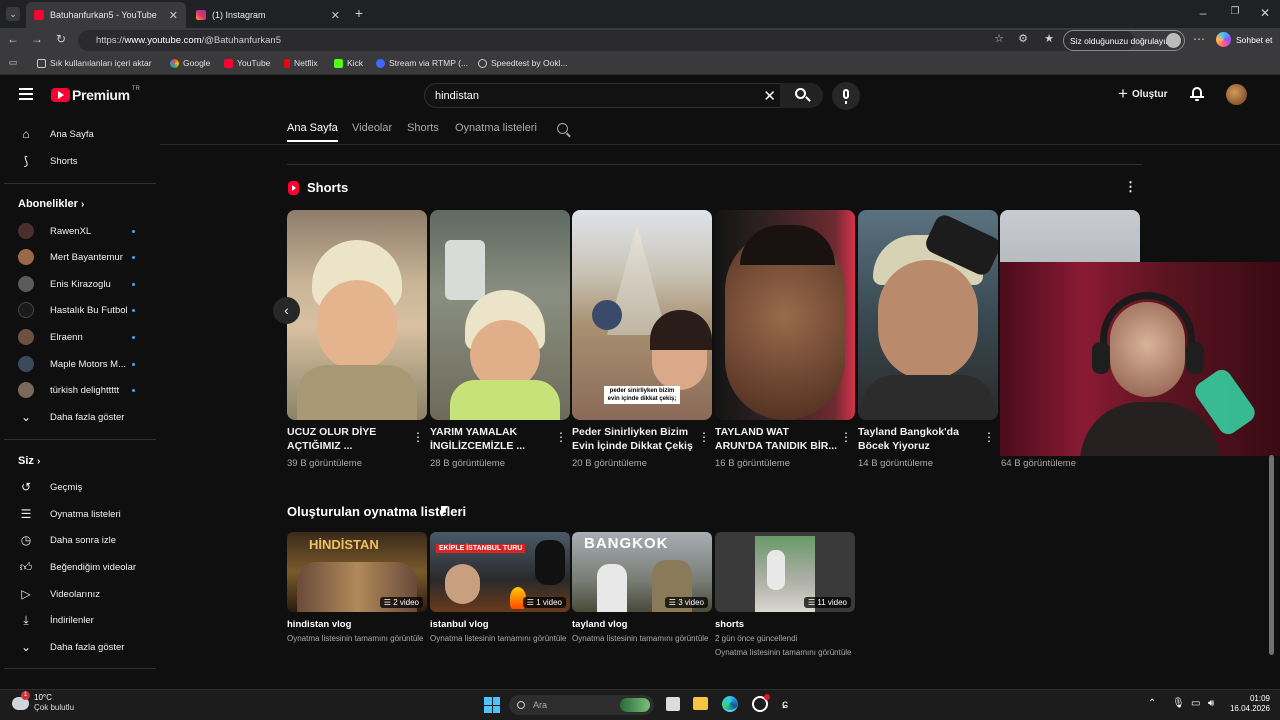  What do you see at coordinates (423, 128) in the screenshot?
I see `tab-shorts: Shorts` at bounding box center [423, 128].